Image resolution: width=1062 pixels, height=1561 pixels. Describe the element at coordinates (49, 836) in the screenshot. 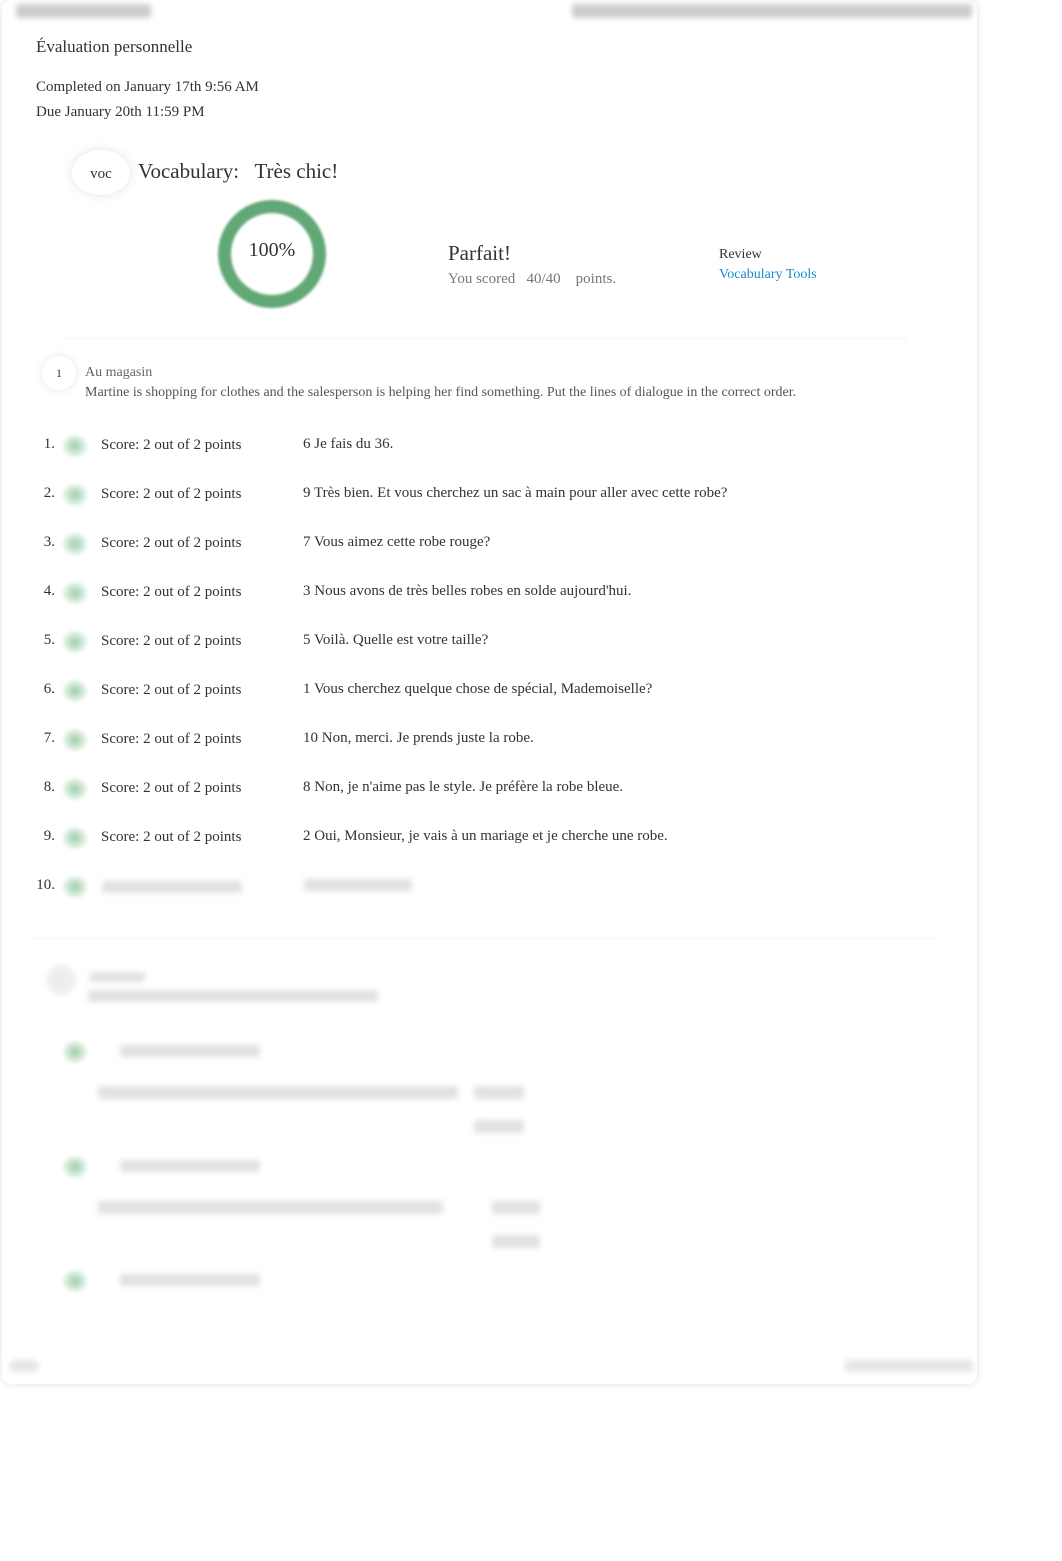

I see `item-number: 9.` at that location.